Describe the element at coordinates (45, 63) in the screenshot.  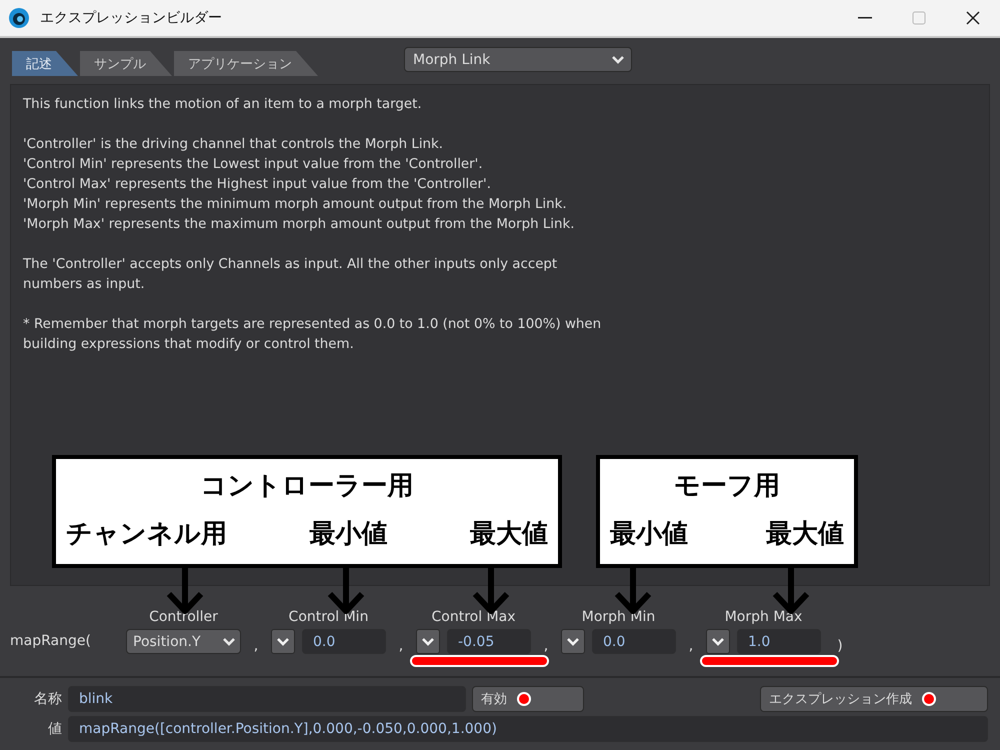
I see `tab: 記述` at that location.